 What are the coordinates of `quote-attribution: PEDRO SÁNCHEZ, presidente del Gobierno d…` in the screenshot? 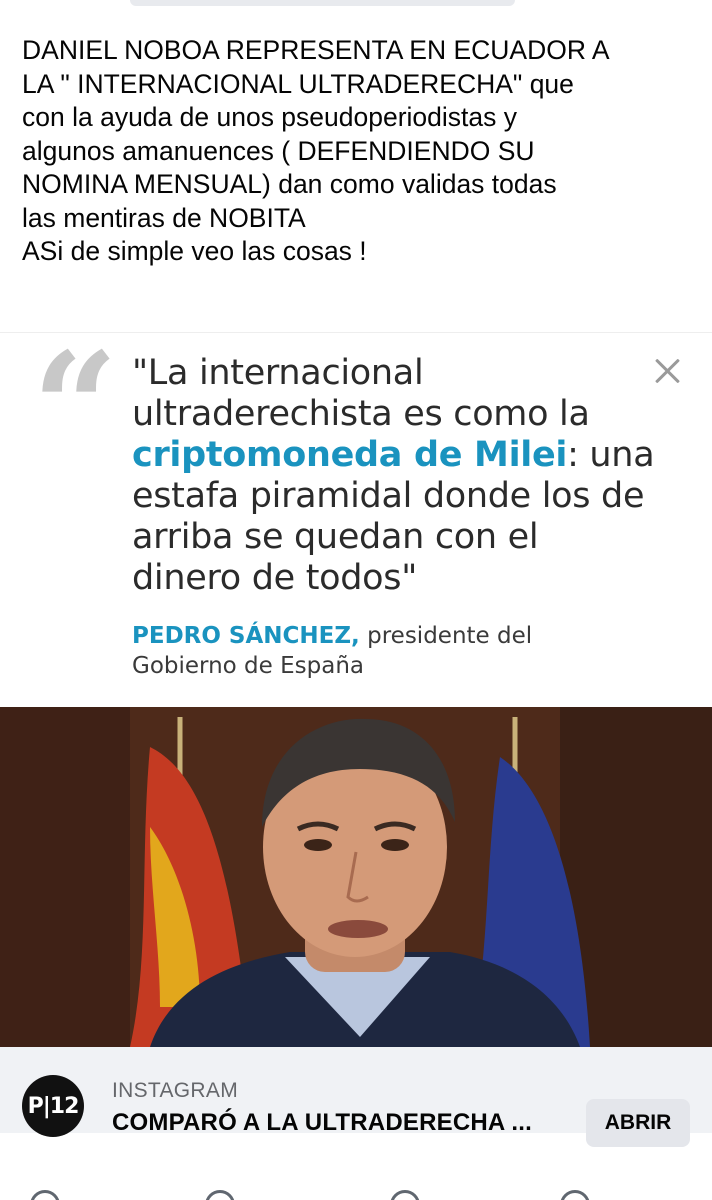 It's located at (412, 651).